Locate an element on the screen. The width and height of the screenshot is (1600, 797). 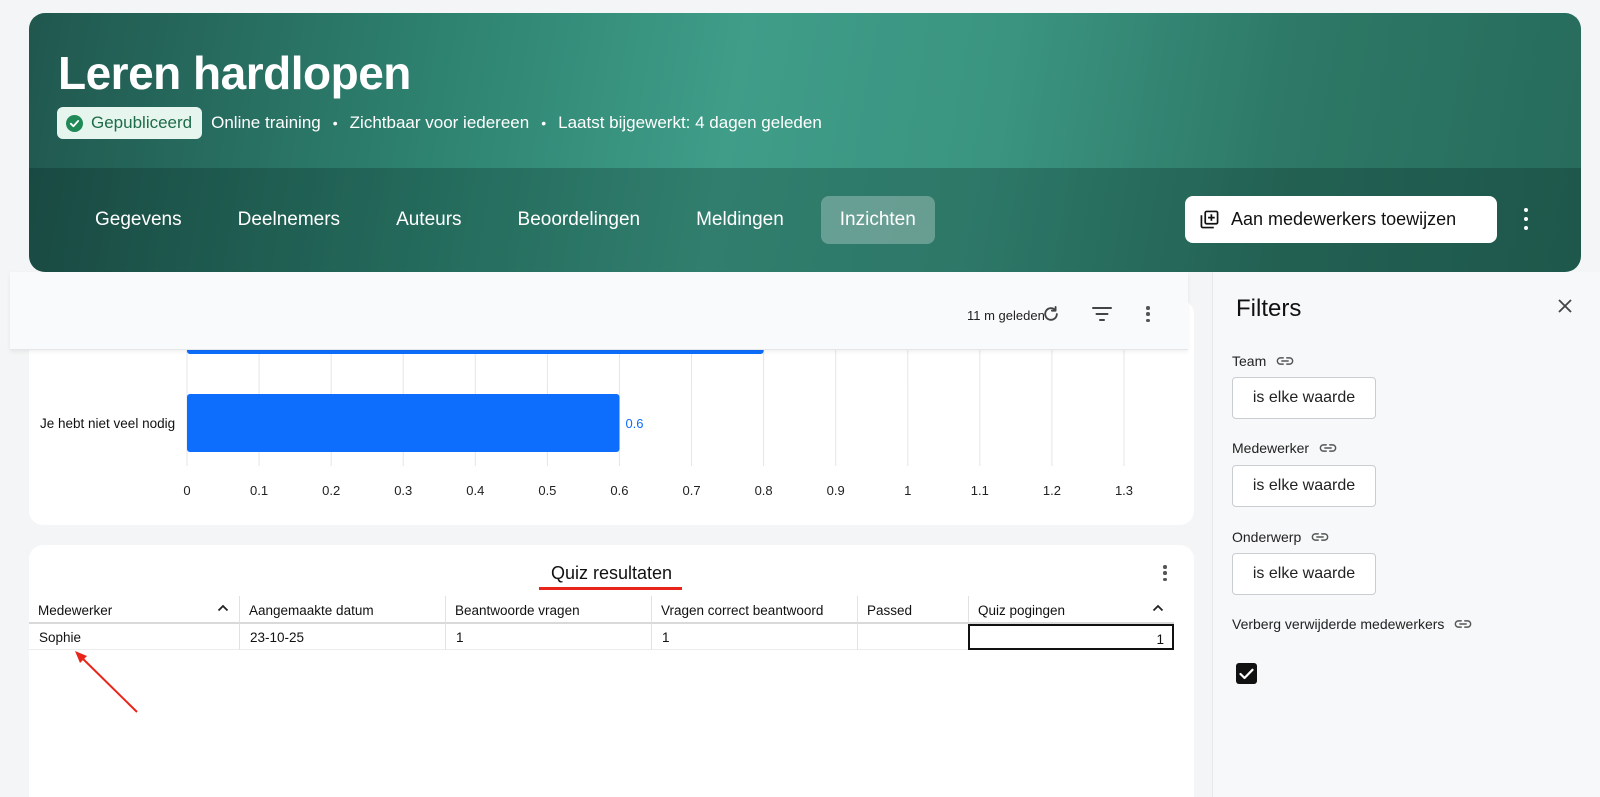
bar is located at coordinates (403, 423).